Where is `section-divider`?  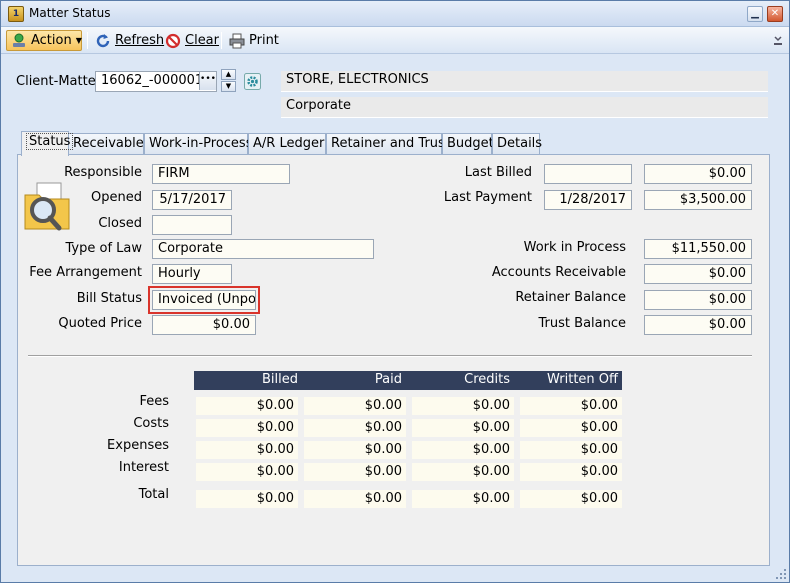
section-divider is located at coordinates (390, 356).